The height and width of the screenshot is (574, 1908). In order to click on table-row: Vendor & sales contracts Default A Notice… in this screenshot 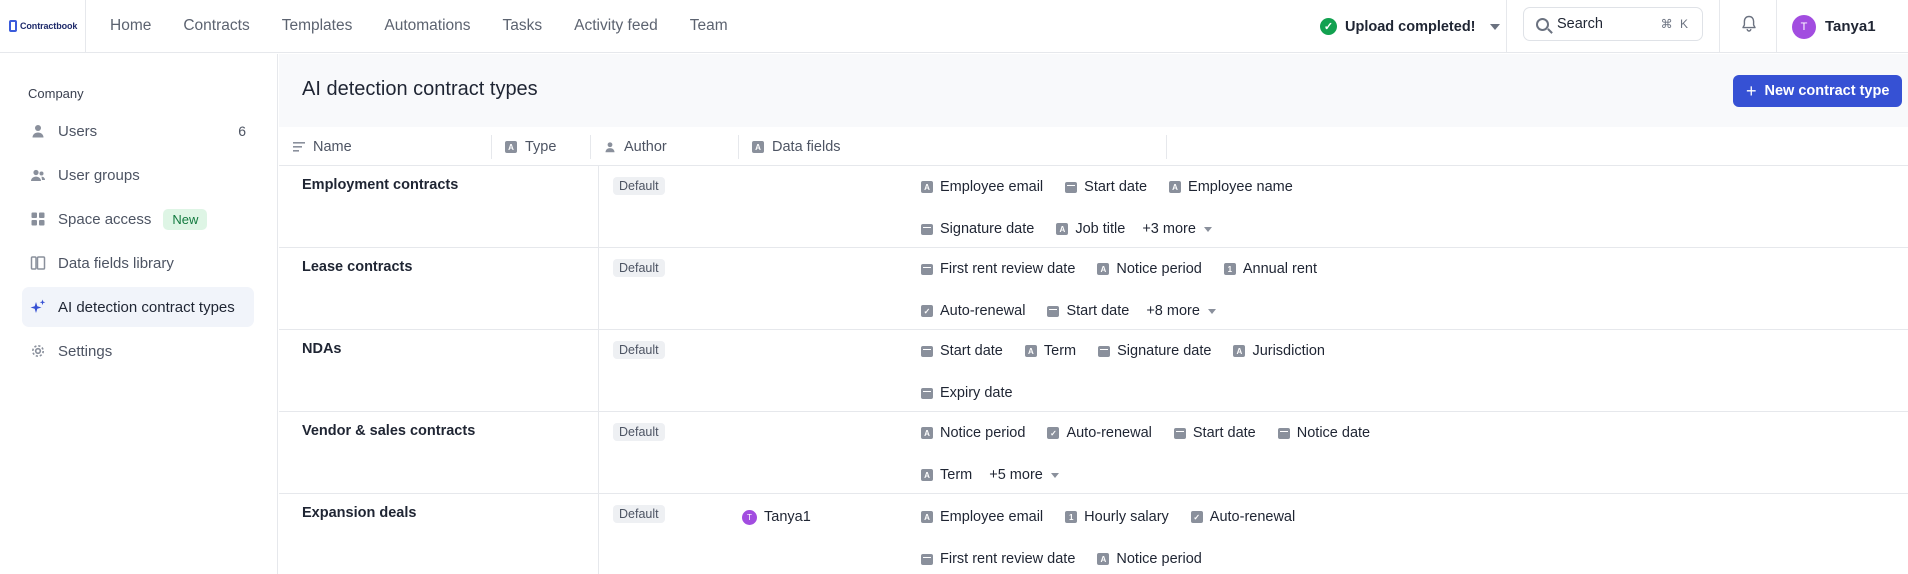, I will do `click(1093, 453)`.